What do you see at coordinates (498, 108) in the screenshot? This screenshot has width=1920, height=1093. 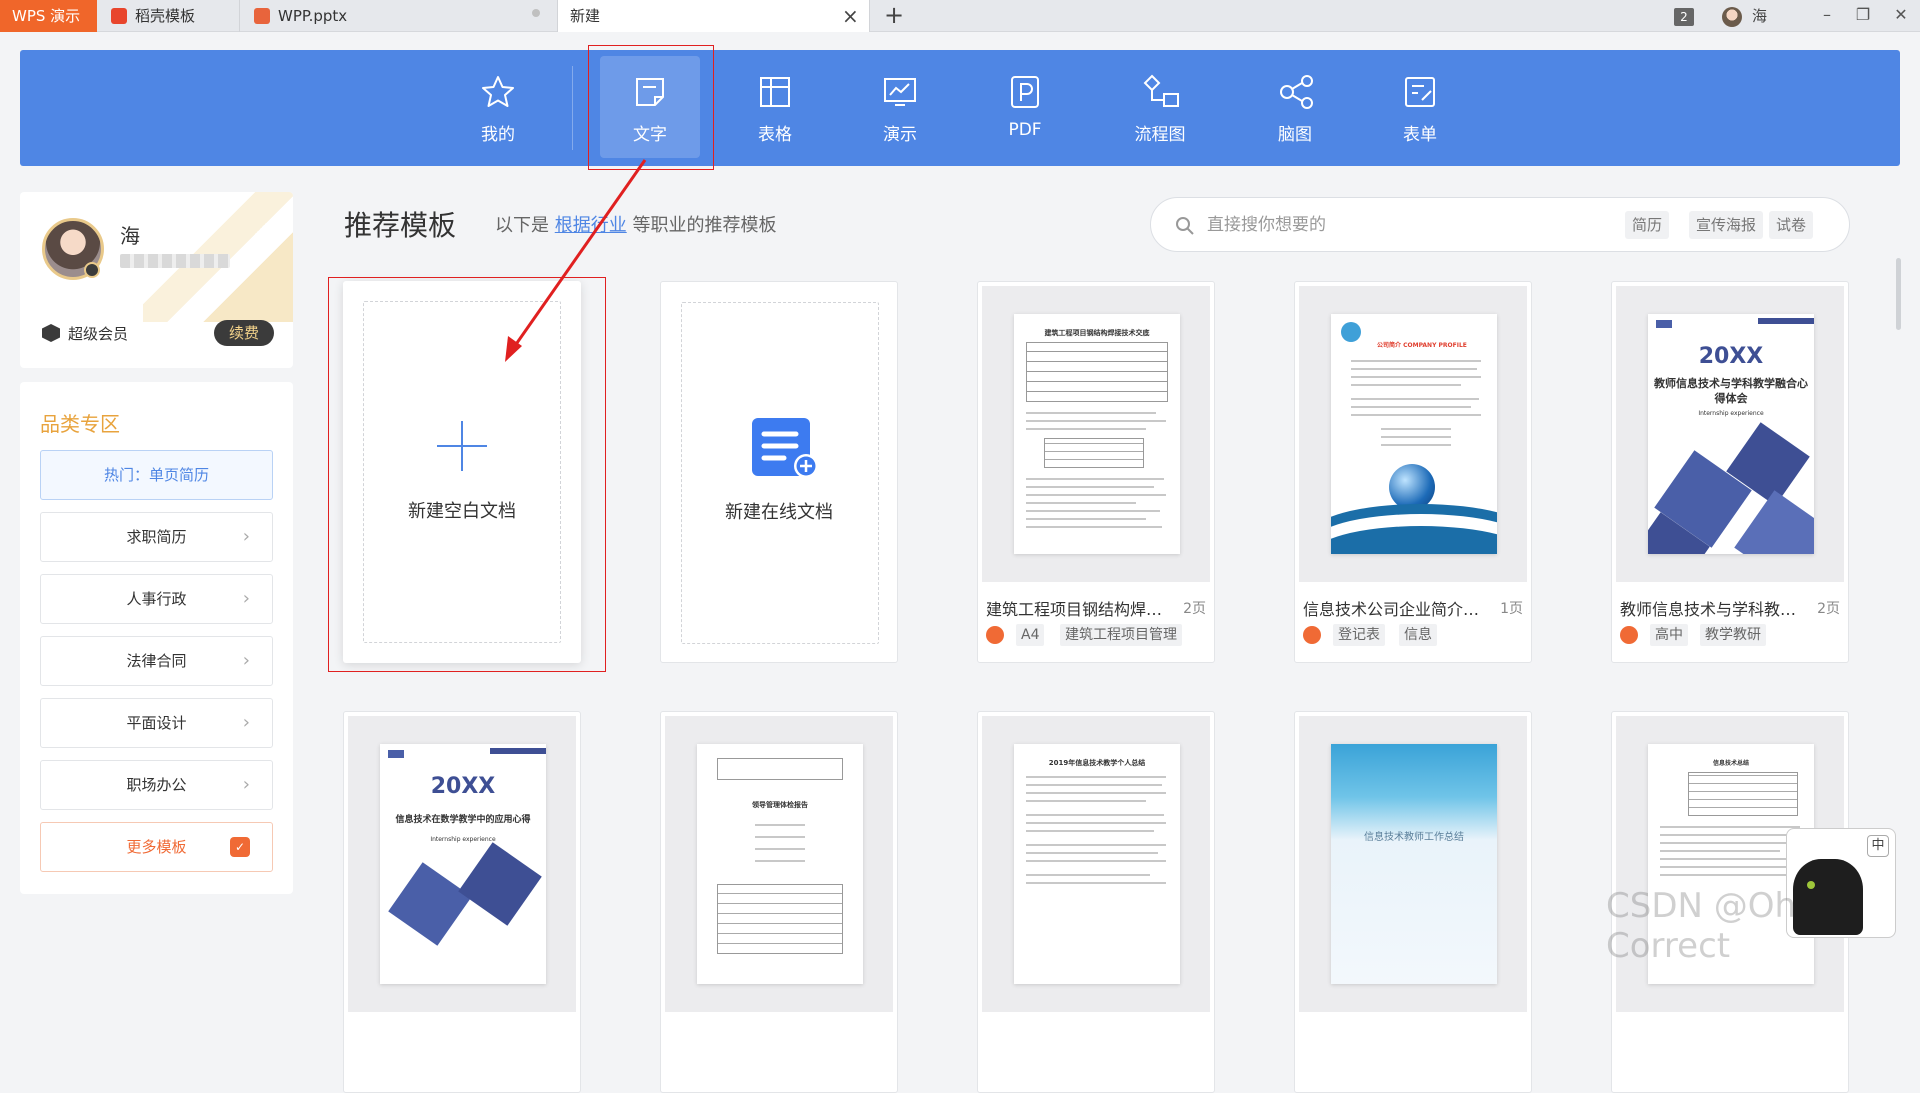 I see `category-mine: 我的` at bounding box center [498, 108].